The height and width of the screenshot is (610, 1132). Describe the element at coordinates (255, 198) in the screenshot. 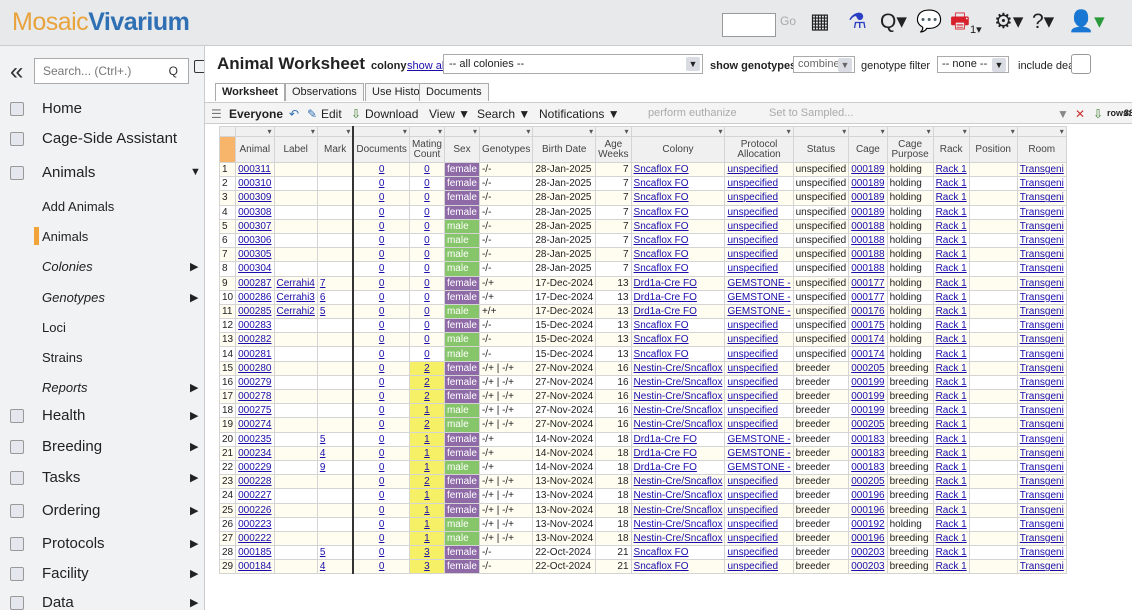

I see `table-cell: 000309` at that location.